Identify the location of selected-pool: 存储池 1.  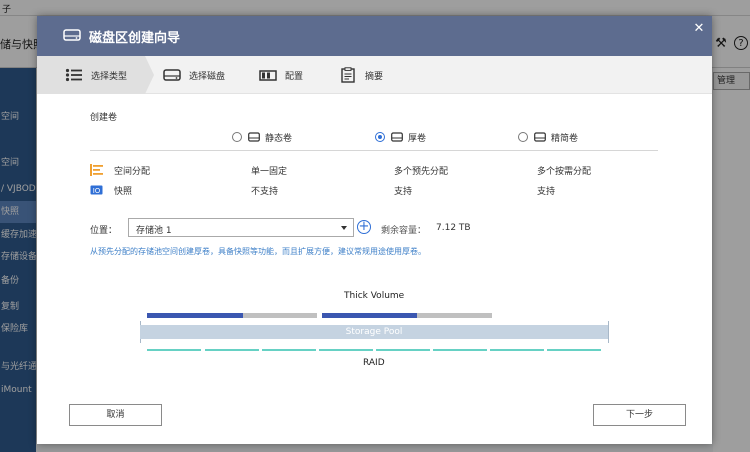
(154, 231).